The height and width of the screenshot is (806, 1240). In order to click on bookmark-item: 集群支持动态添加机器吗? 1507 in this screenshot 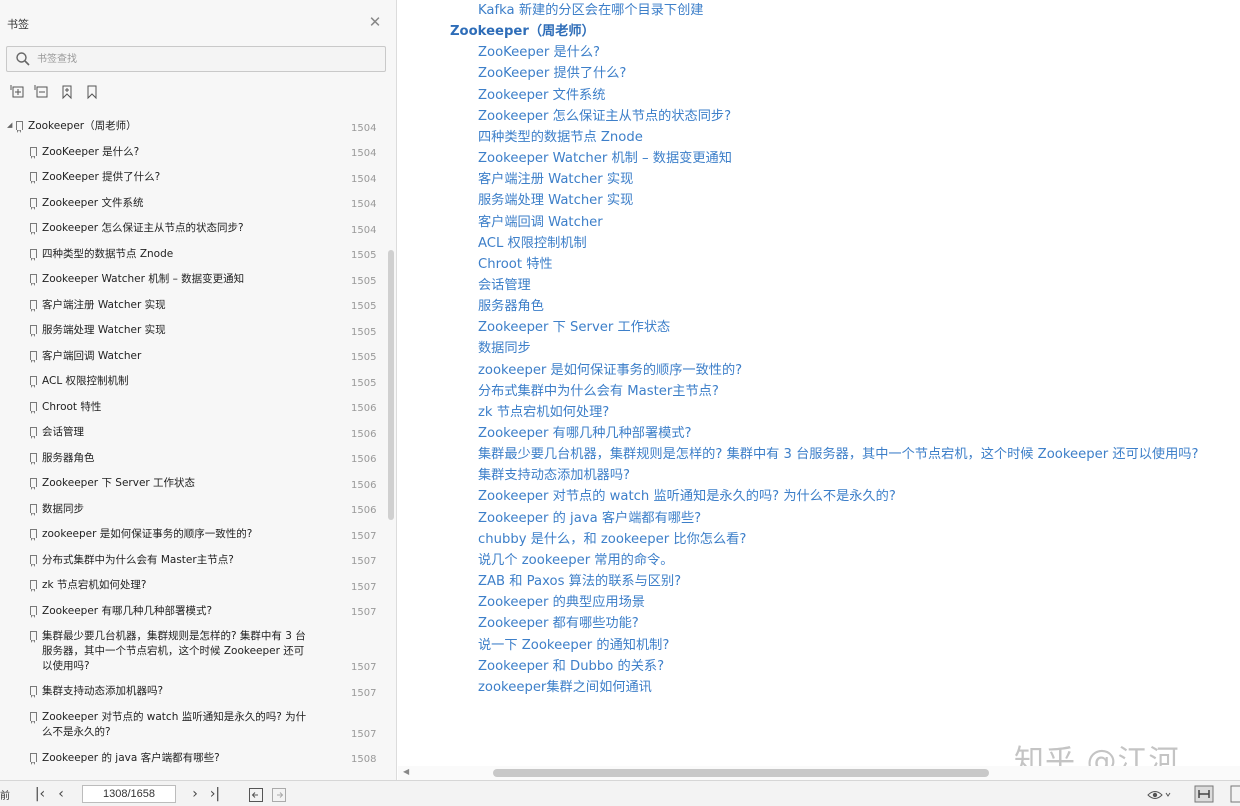, I will do `click(192, 692)`.